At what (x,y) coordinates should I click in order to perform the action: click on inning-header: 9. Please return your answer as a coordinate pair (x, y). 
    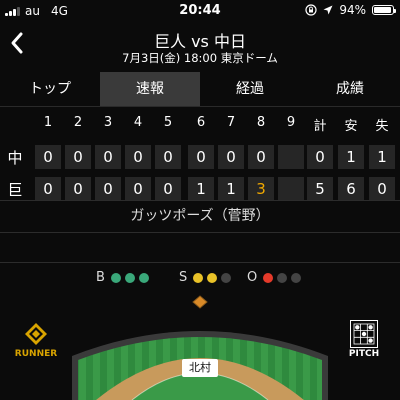
    Looking at the image, I should click on (291, 122).